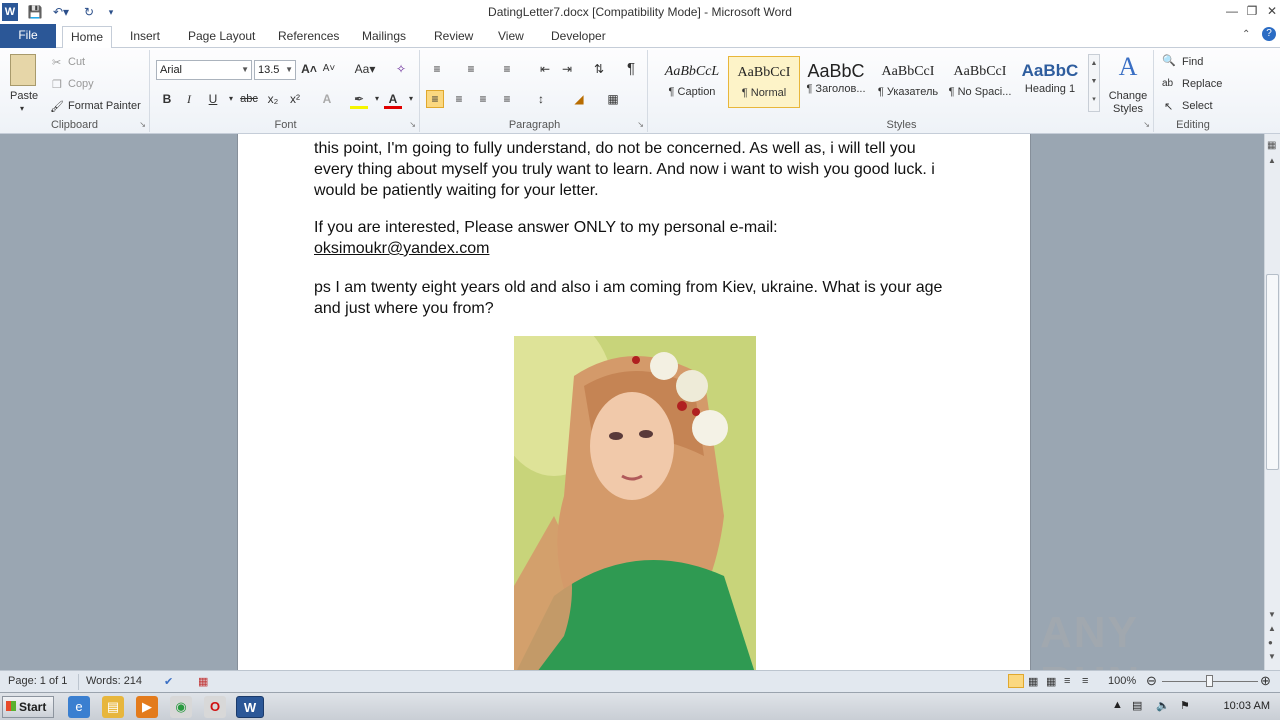  I want to click on style-normal: AaBbCcI ¶ Normal, so click(764, 82).